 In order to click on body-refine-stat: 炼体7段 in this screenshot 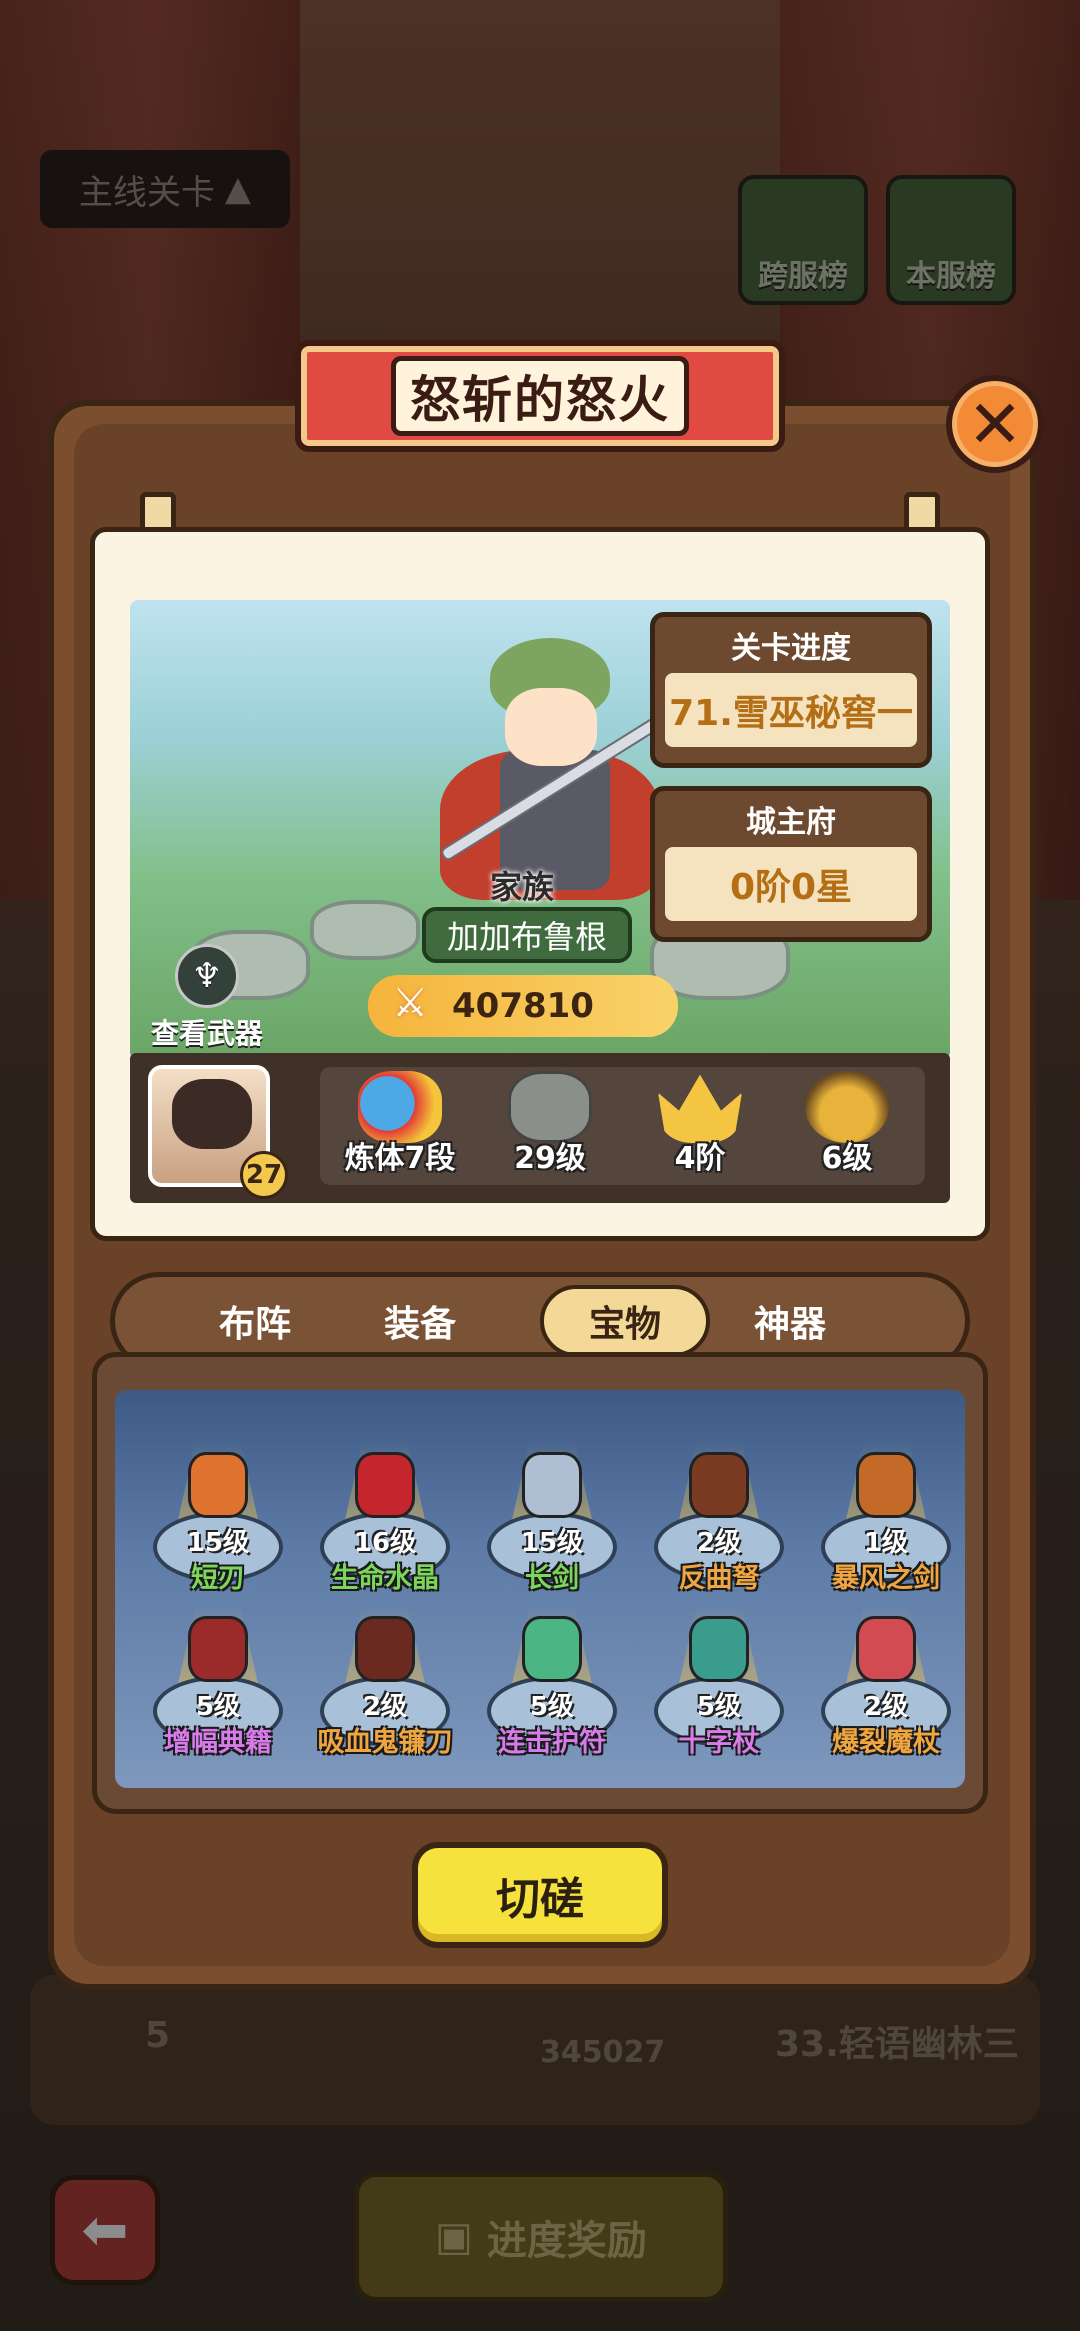, I will do `click(400, 1126)`.